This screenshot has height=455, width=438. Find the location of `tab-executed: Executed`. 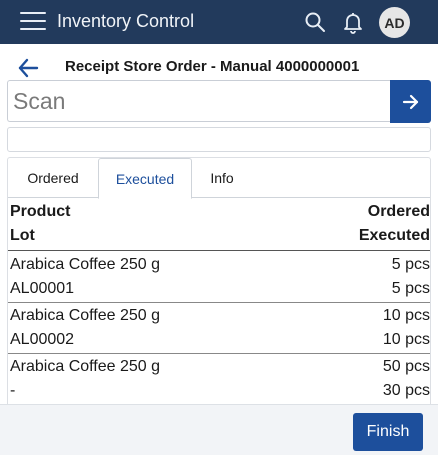

tab-executed: Executed is located at coordinates (145, 178).